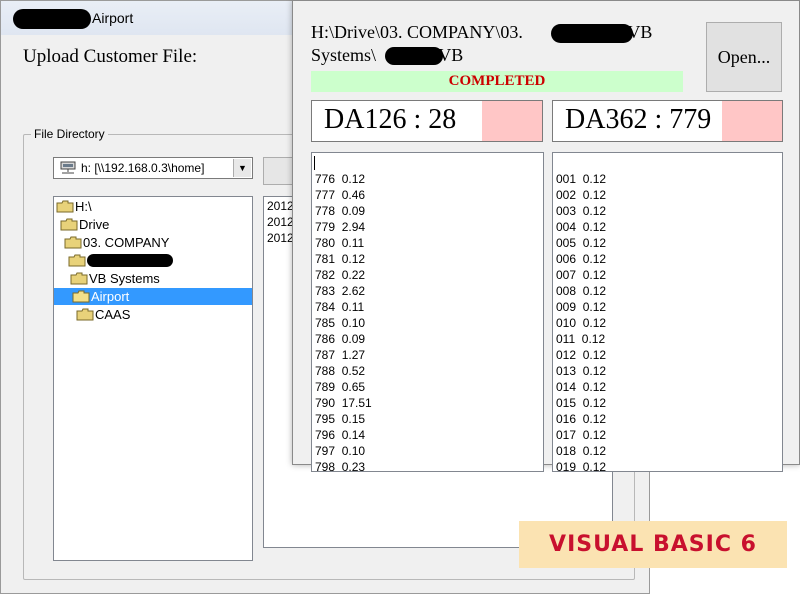 The image size is (800, 600). I want to click on data-row: 785 0.10, so click(340, 323).